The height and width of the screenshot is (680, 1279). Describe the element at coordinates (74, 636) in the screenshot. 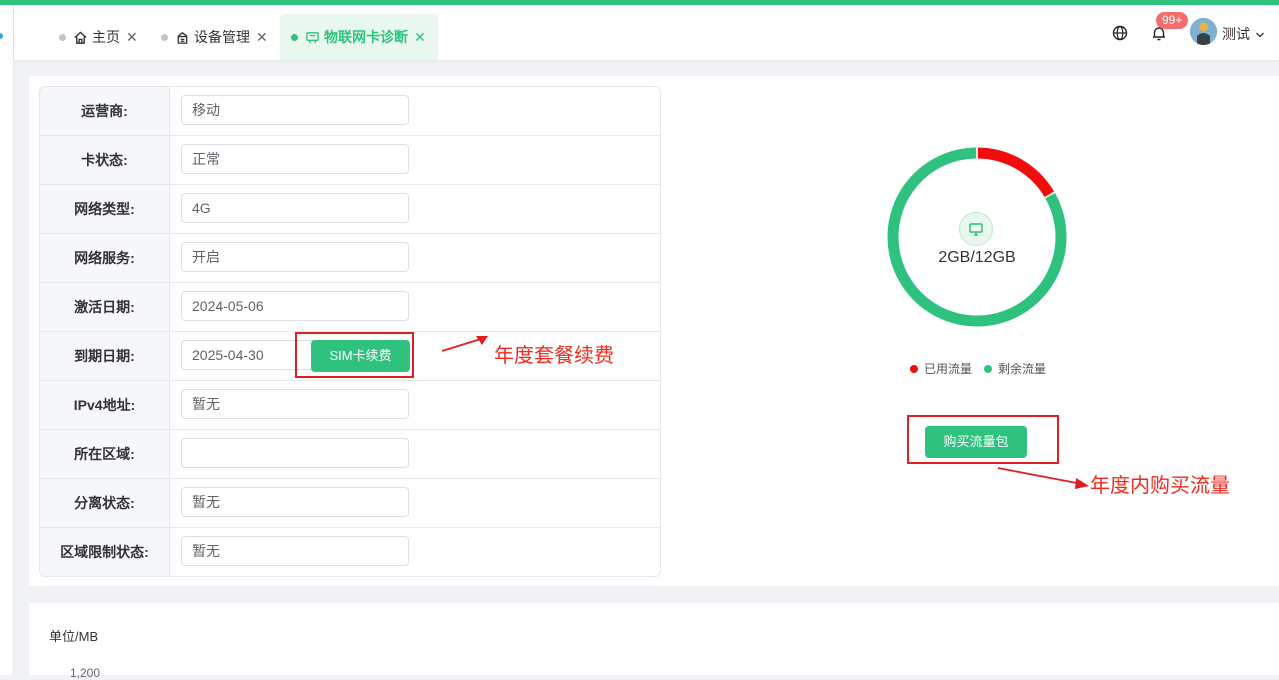

I see `chart-unit-label: 单位/MB` at that location.